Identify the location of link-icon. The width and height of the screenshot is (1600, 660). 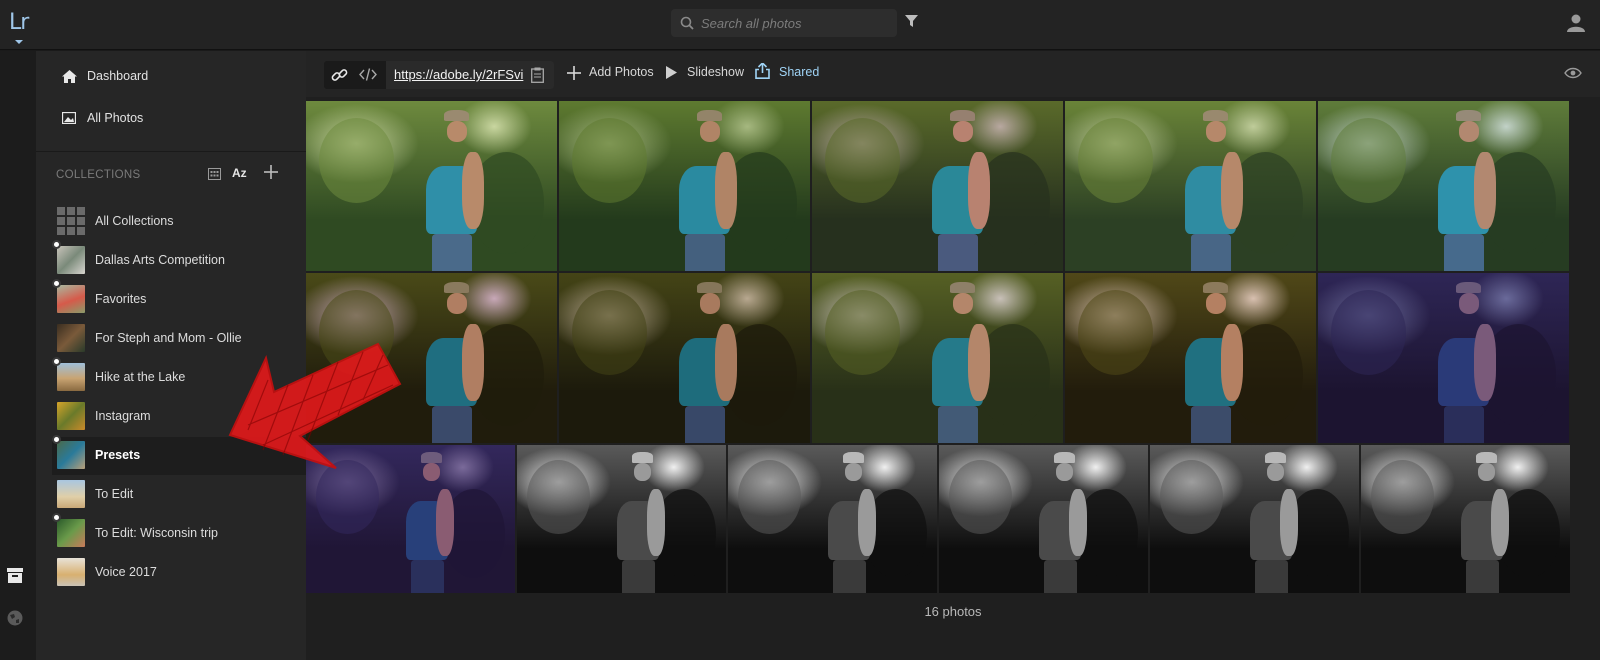
(339, 75).